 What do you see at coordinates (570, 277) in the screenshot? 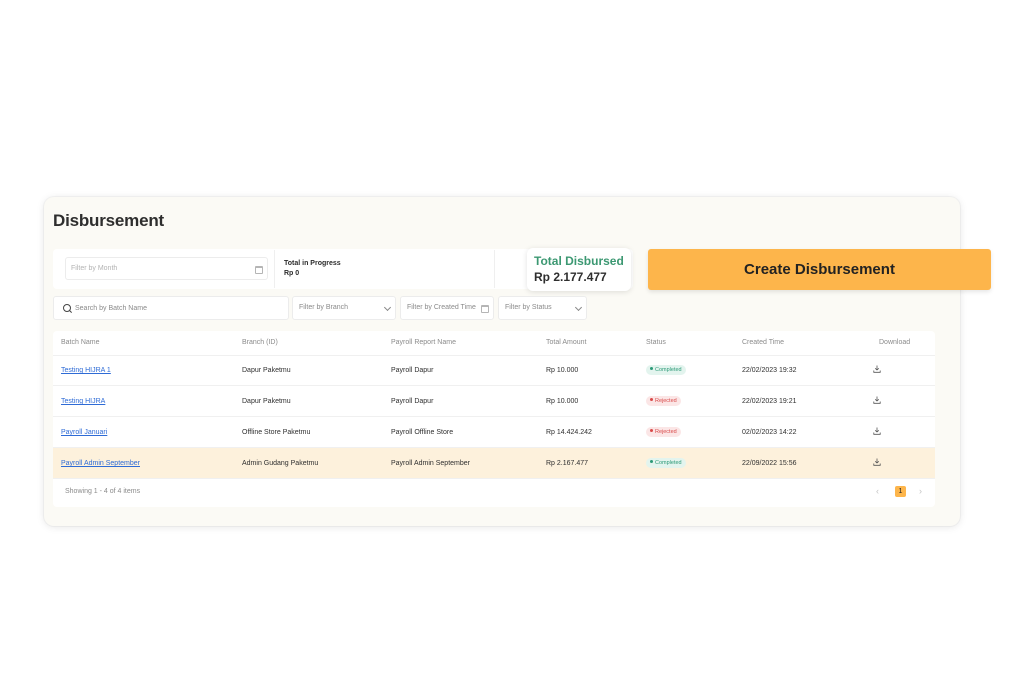
I see `disbursed-value: Rp 2.177.477` at bounding box center [570, 277].